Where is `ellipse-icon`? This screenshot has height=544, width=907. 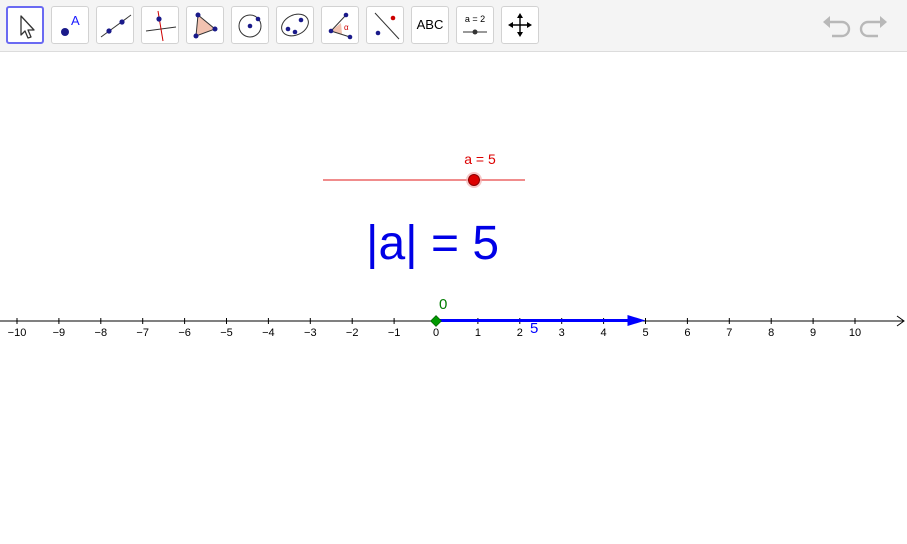
ellipse-icon is located at coordinates (295, 25).